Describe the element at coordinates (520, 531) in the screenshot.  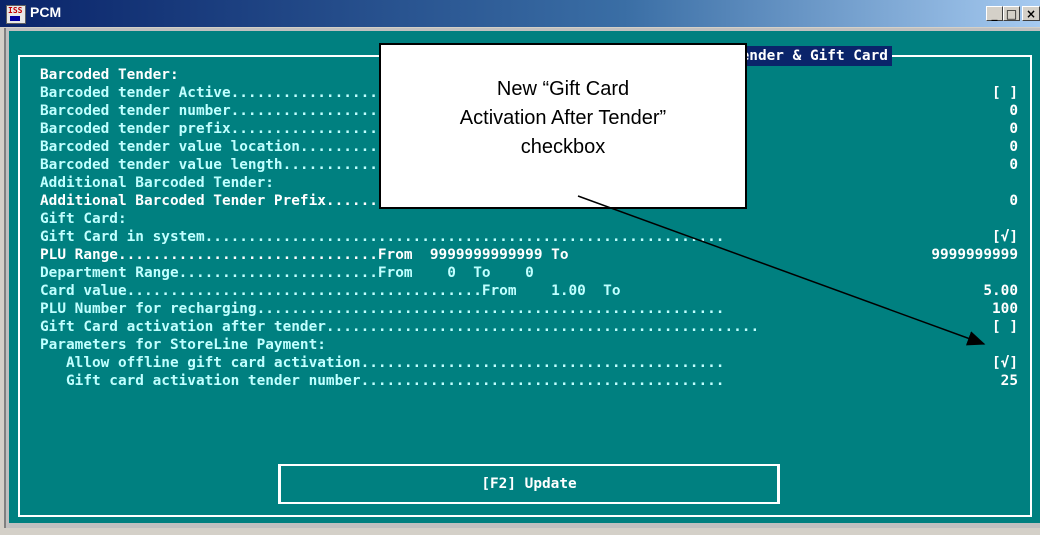
I see `status-bar` at that location.